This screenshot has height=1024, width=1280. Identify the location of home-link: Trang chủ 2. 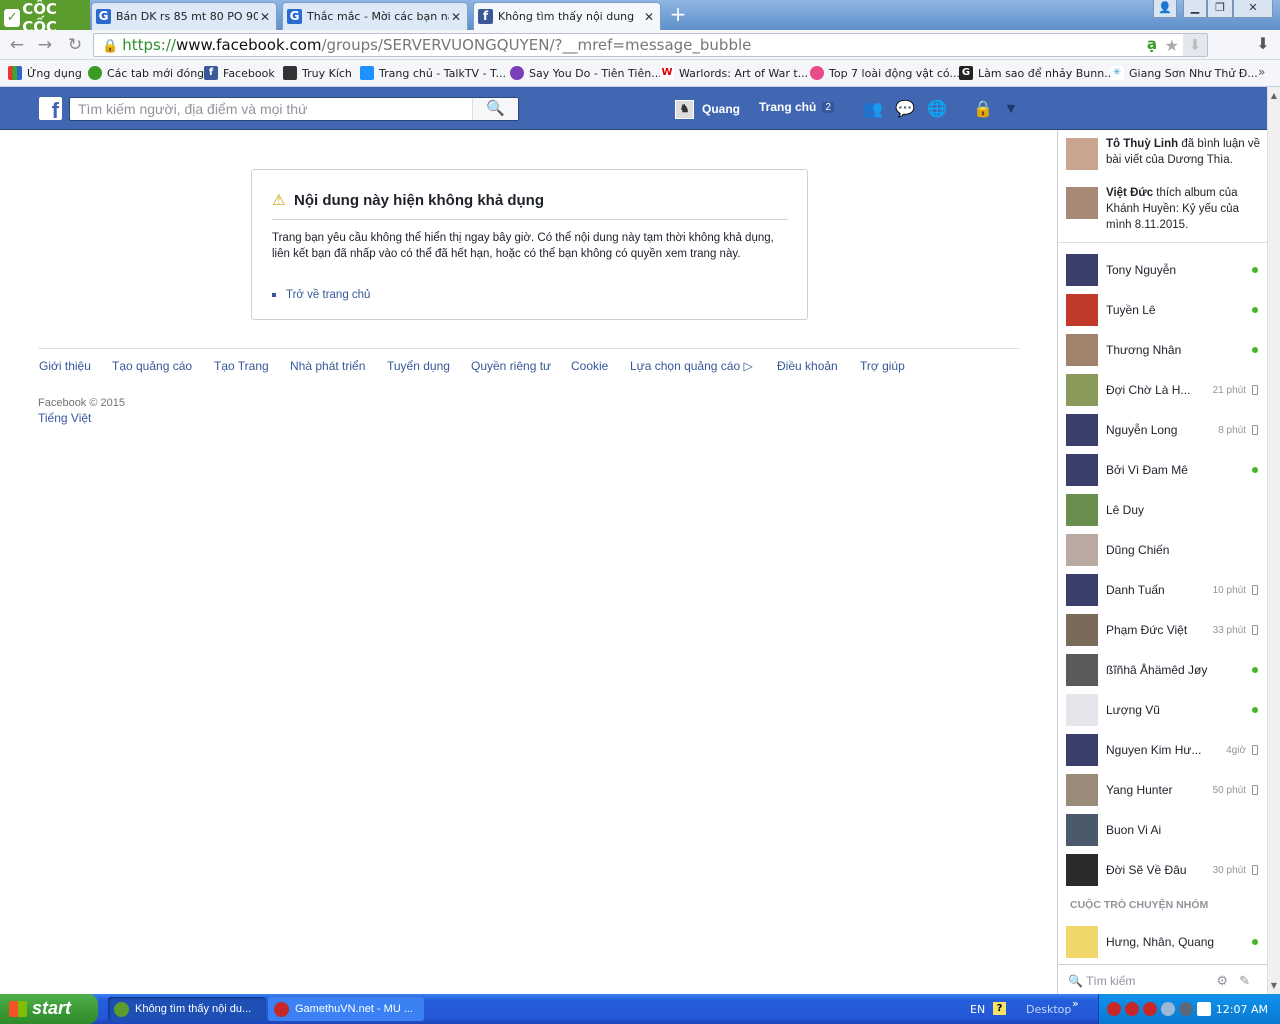
(796, 107).